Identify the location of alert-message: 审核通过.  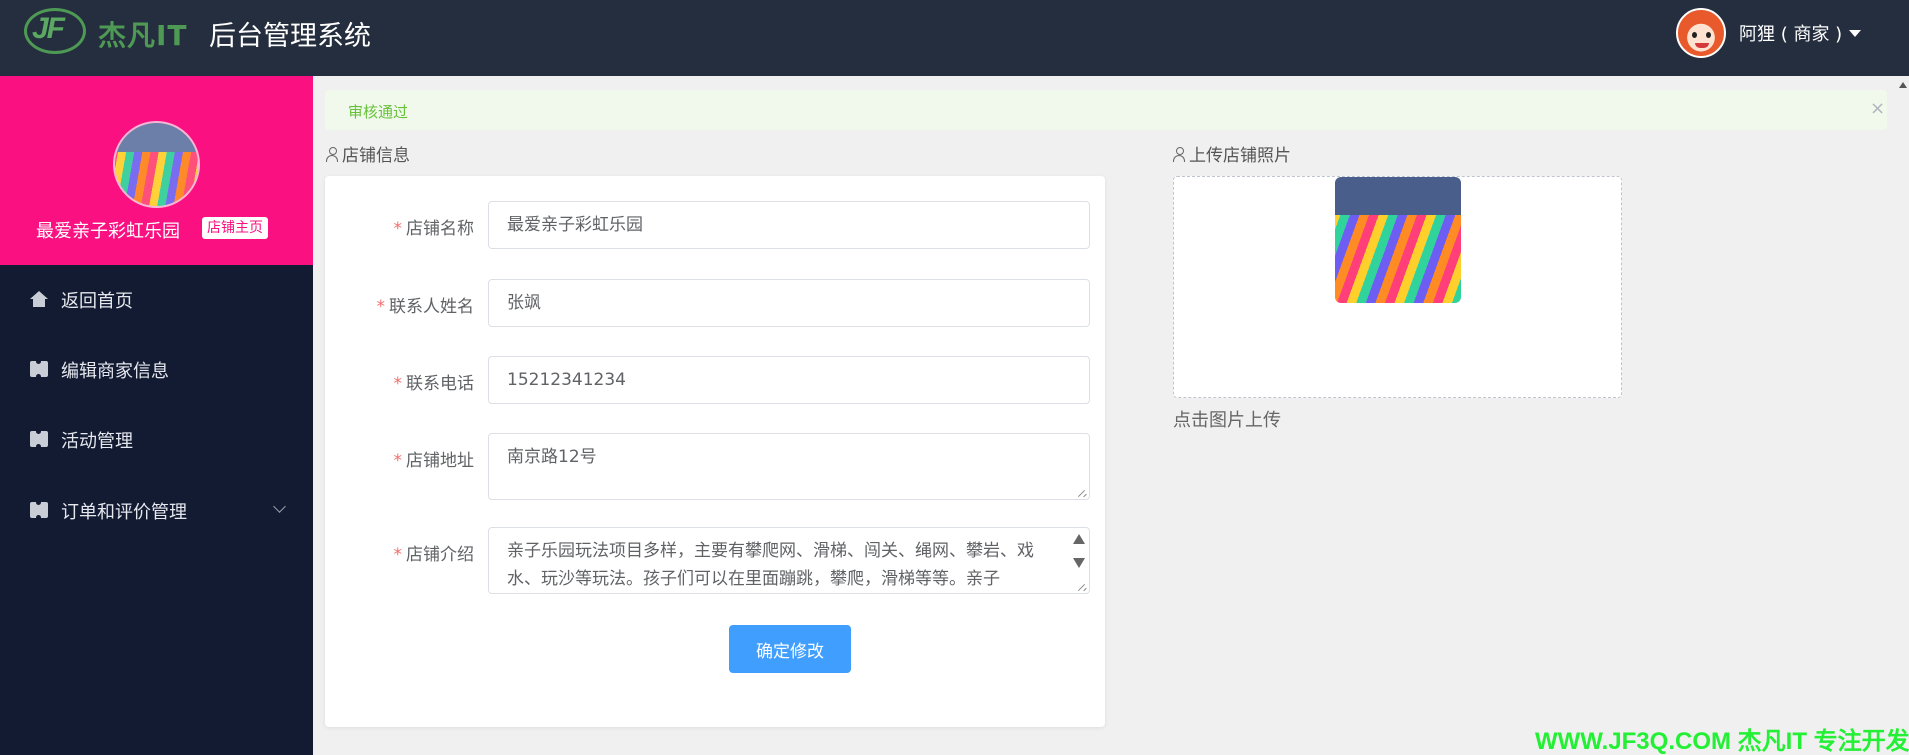
(378, 112).